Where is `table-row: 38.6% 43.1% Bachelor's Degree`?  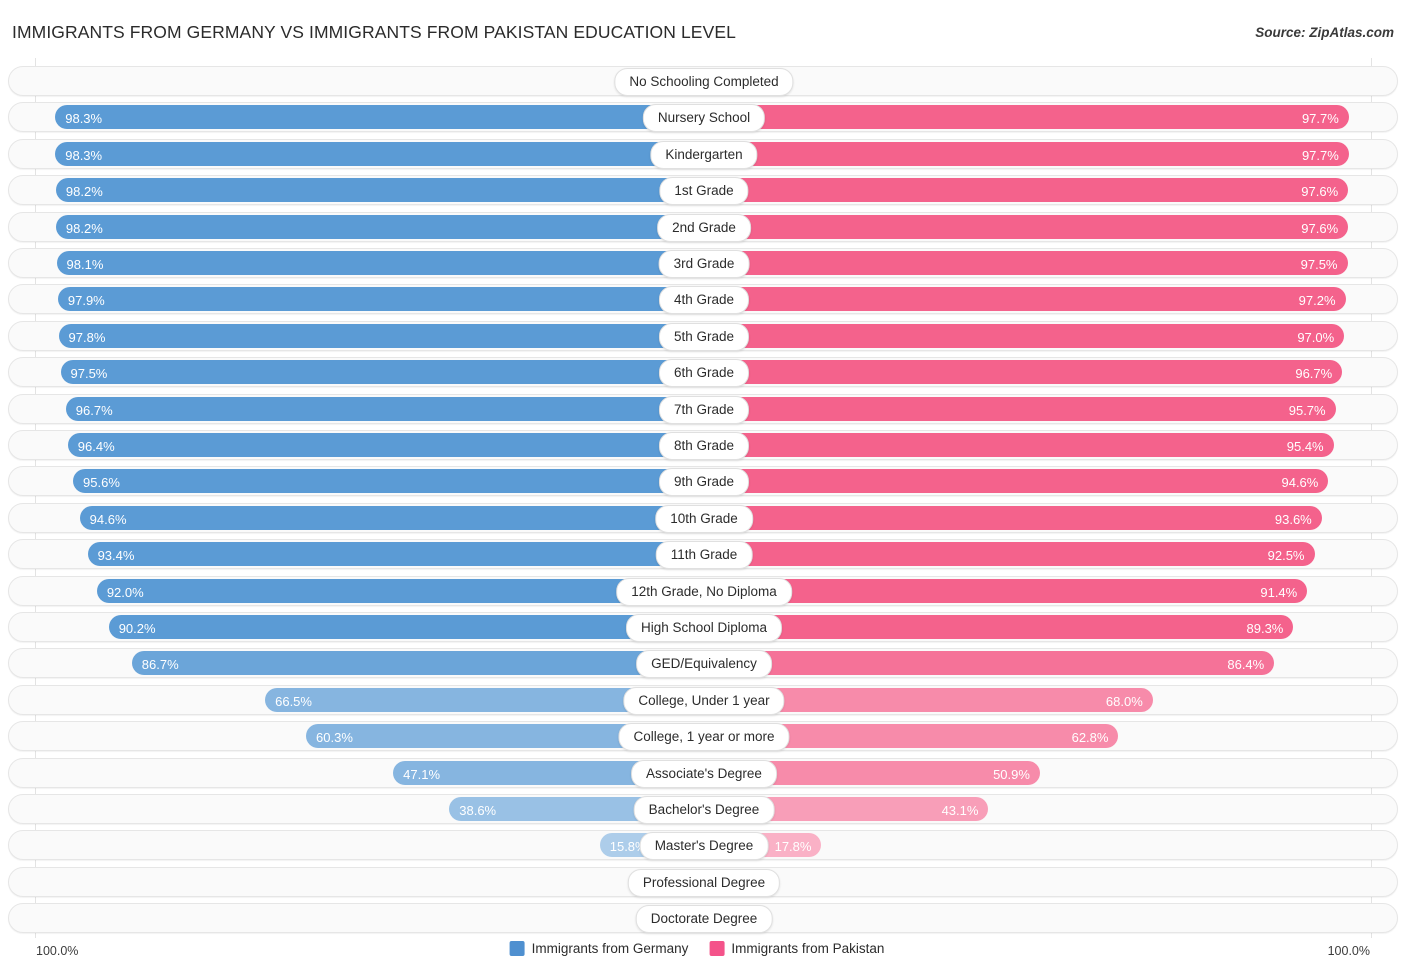
table-row: 38.6% 43.1% Bachelor's Degree is located at coordinates (703, 809).